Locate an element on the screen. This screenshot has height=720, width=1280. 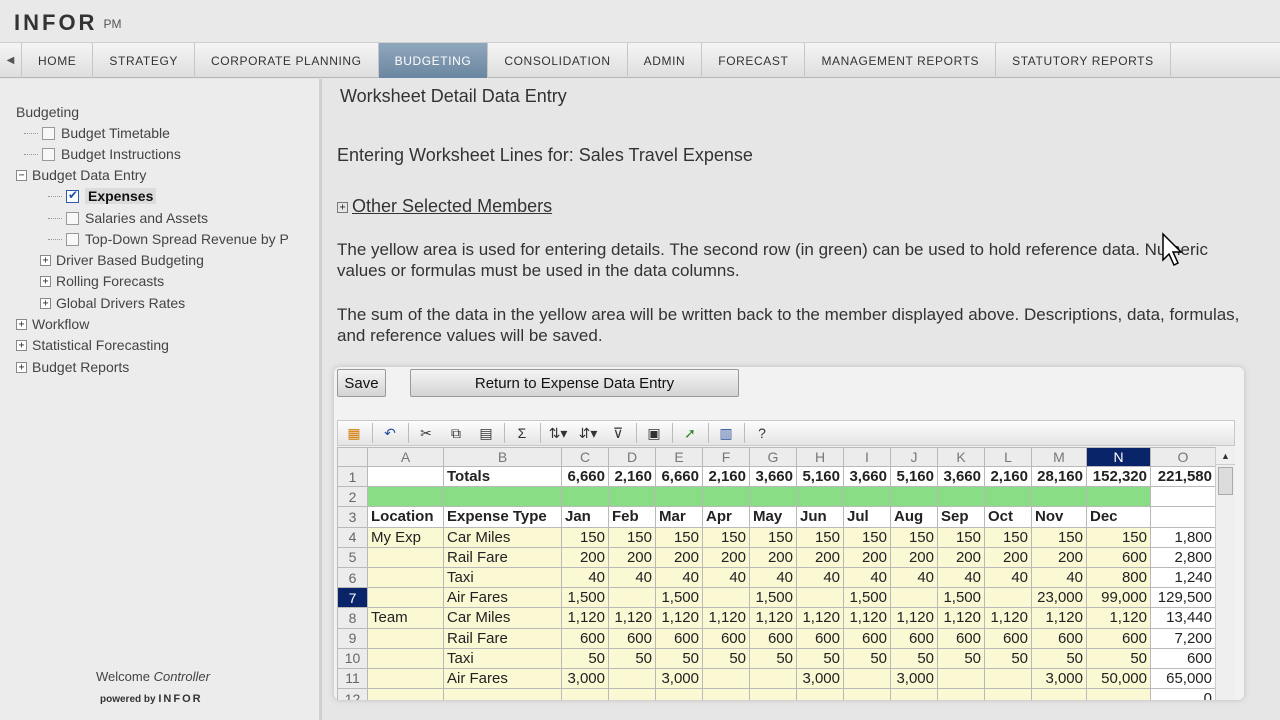
checkbox-icon is located at coordinates (72, 239).